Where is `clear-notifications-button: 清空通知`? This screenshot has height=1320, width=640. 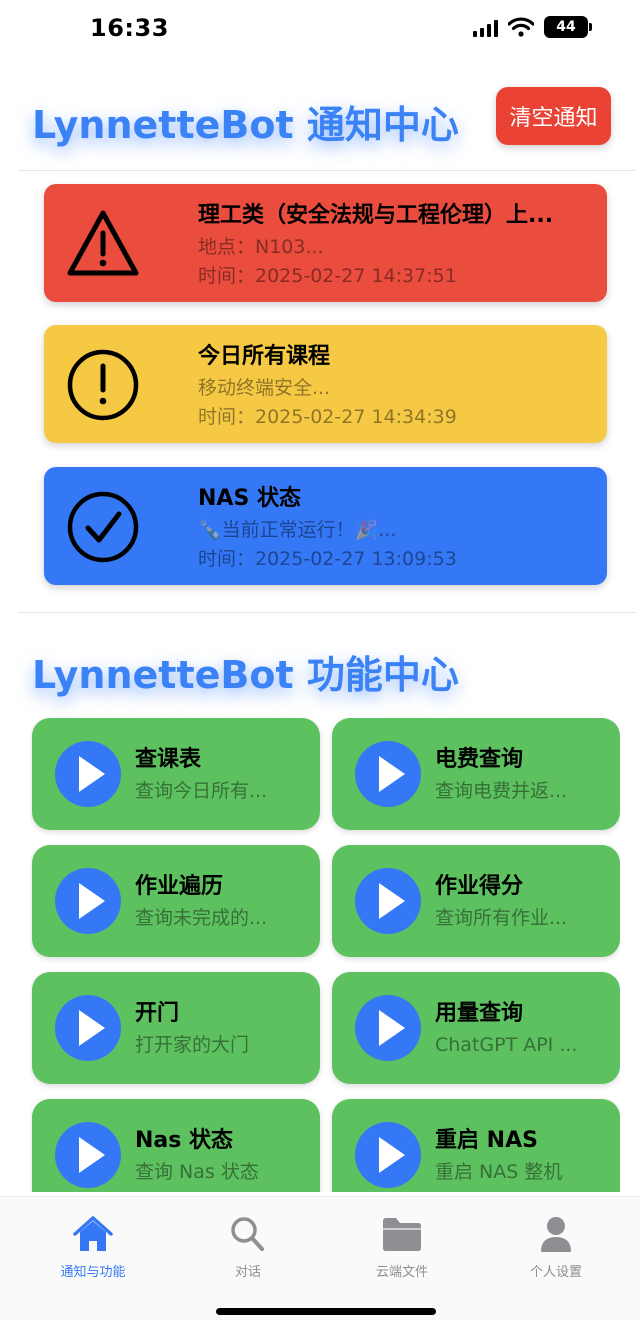 clear-notifications-button: 清空通知 is located at coordinates (553, 116).